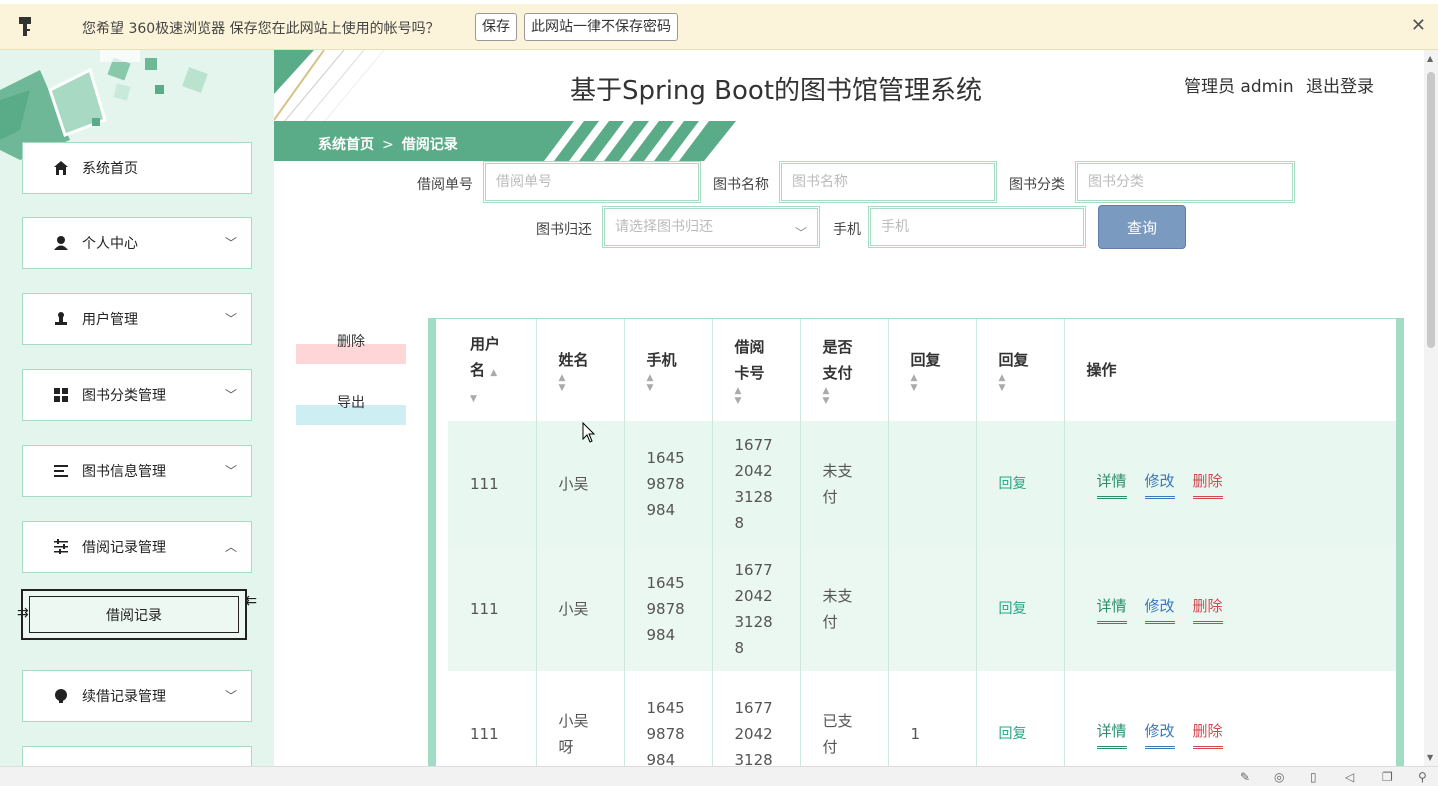  Describe the element at coordinates (844, 483) in the screenshot. I see `cell-paid: 未支付` at that location.